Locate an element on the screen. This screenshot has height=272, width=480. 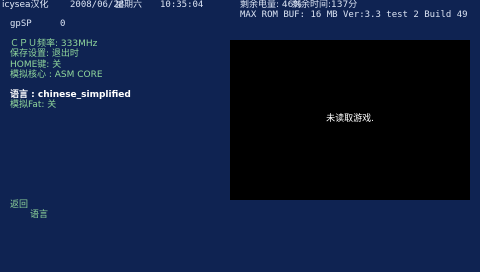
app-title: icysea汉化 is located at coordinates (25, 5).